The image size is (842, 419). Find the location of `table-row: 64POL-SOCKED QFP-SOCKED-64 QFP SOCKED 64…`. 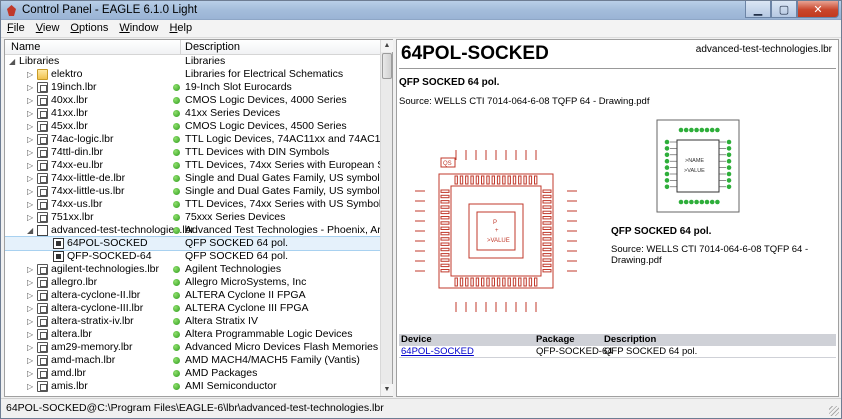

table-row: 64POL-SOCKED QFP-SOCKED-64 QFP SOCKED 64… is located at coordinates (617, 352).